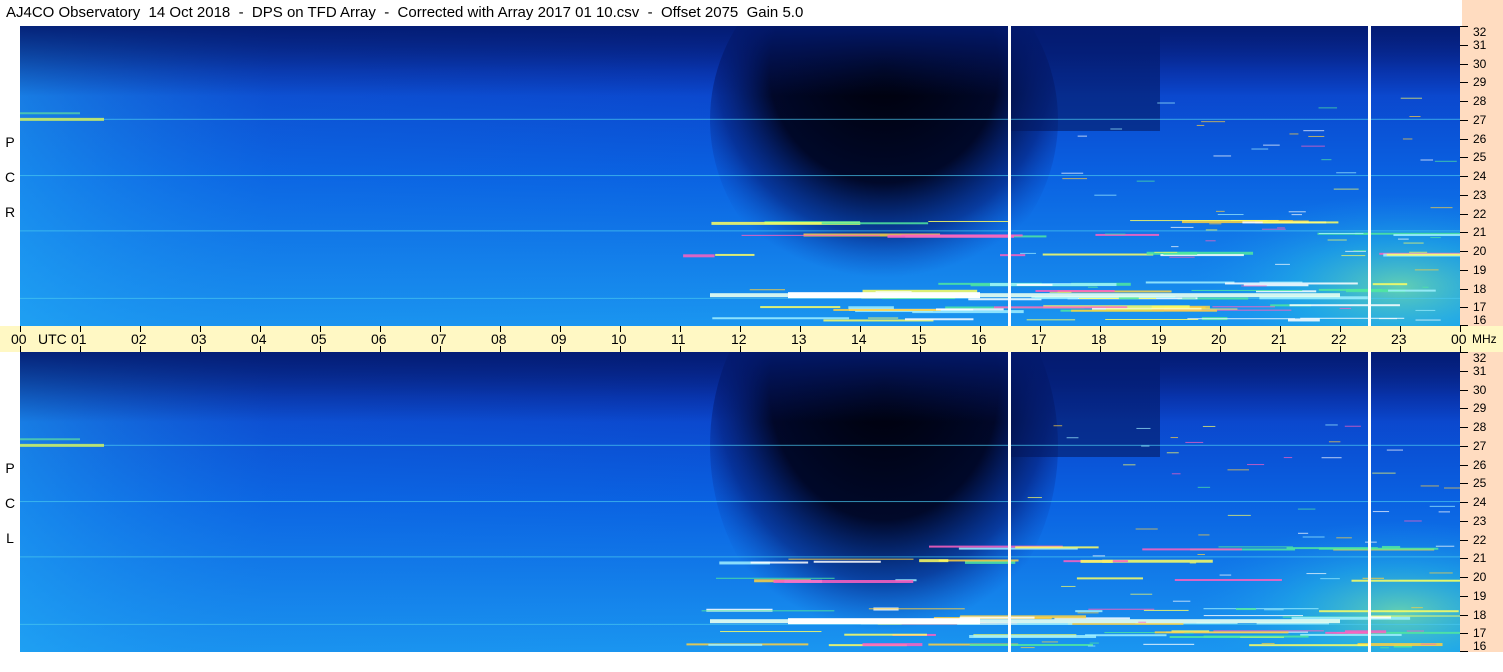 Image resolution: width=1503 pixels, height=672 pixels. Describe the element at coordinates (1484, 339) in the screenshot. I see `mhz-unit-label: MHz` at that location.